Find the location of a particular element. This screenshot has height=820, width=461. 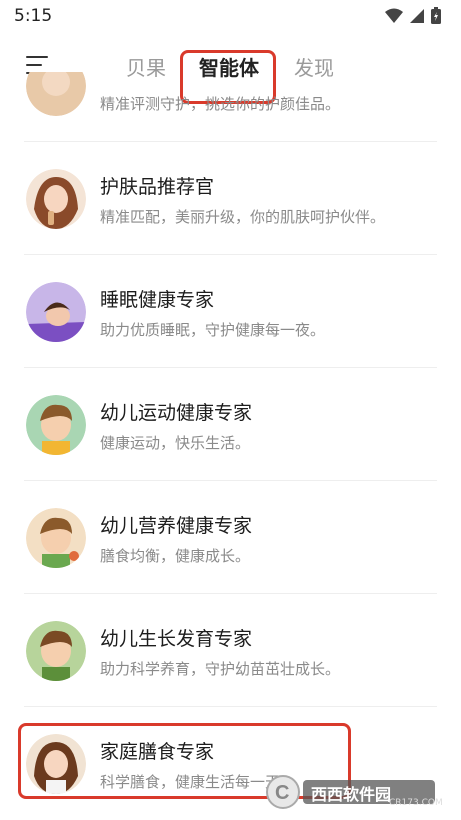

battery-icon is located at coordinates (436, 15).